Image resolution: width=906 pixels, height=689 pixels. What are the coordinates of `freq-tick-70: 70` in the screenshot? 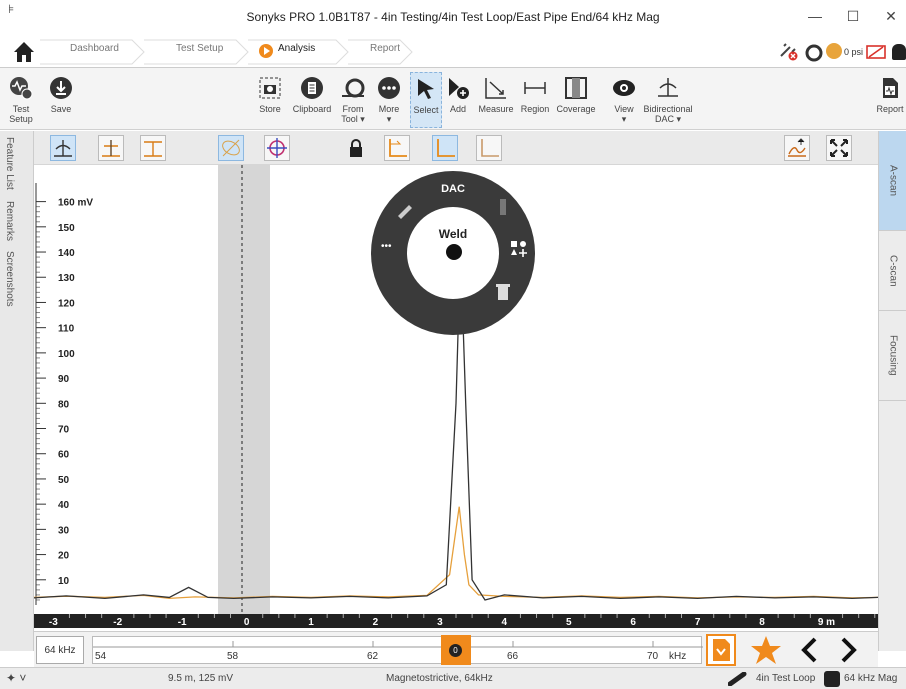 It's located at (653, 656).